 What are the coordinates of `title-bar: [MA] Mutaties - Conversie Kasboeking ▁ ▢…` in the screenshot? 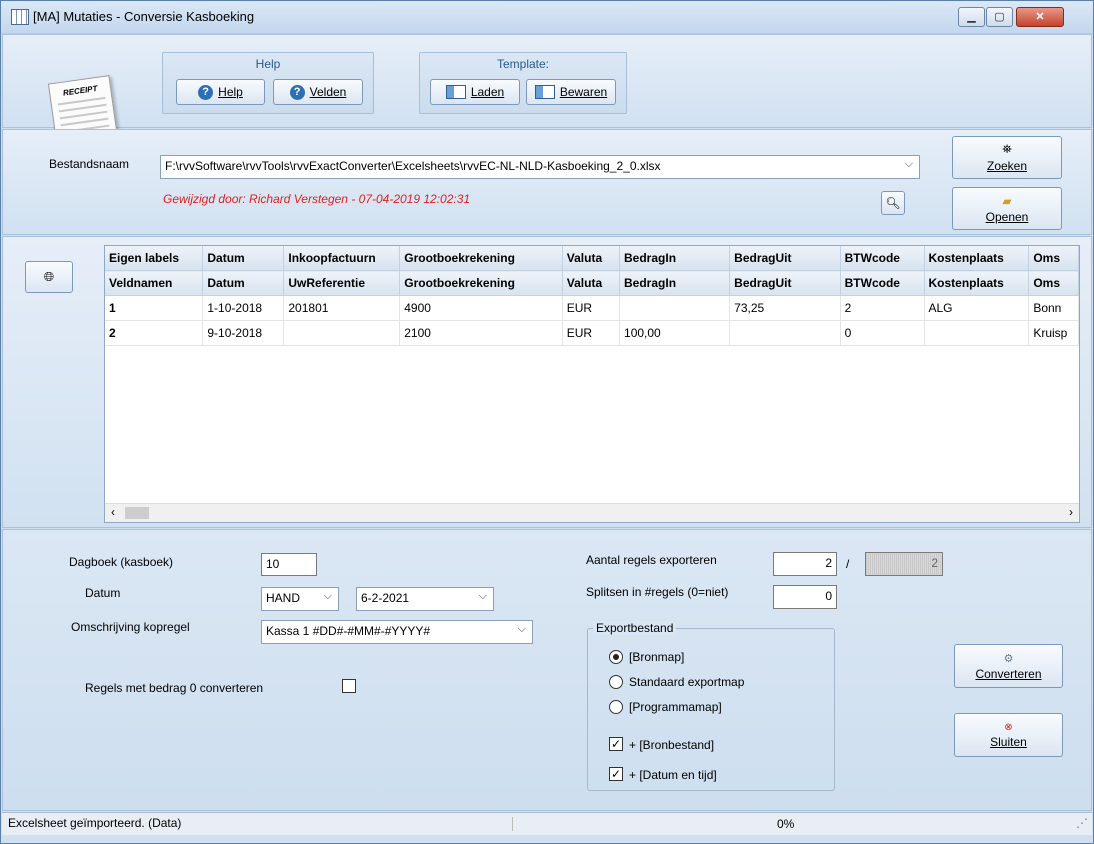 It's located at (547, 17).